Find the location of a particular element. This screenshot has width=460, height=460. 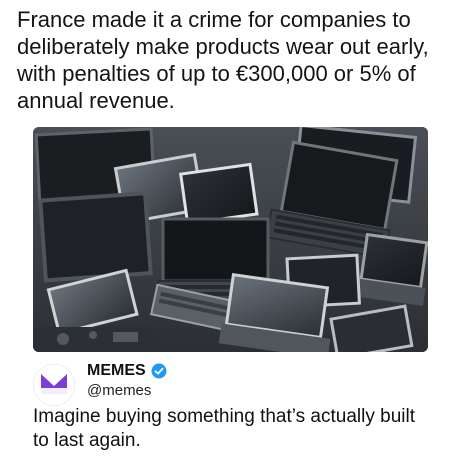

memes-logo-icon is located at coordinates (54, 385).